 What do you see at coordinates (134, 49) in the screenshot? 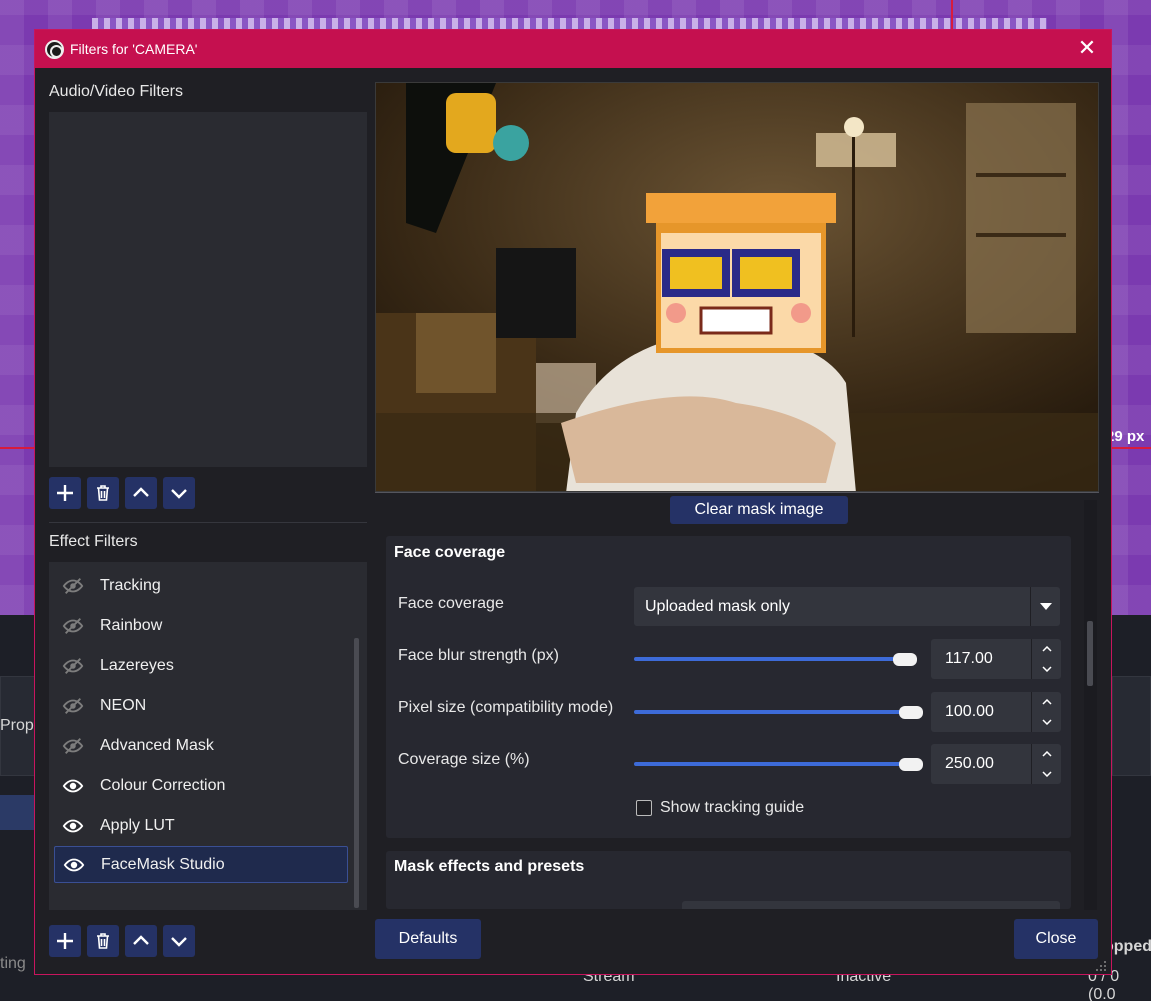
I see `window-title: Filters for 'CAMERA'` at bounding box center [134, 49].